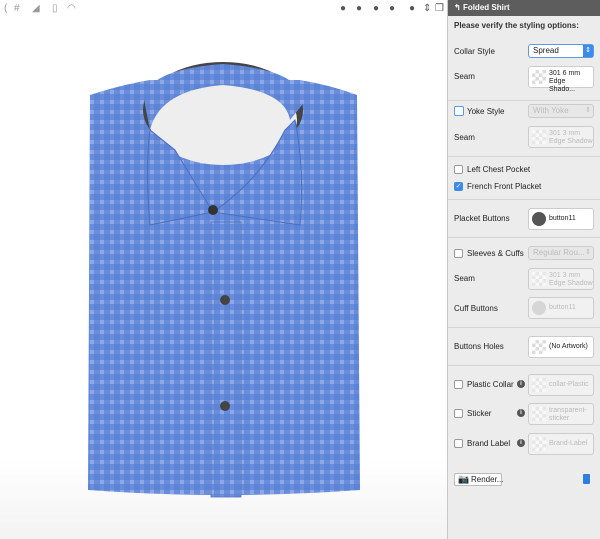 The height and width of the screenshot is (539, 600). I want to click on trash-list-icon, so click(586, 479).